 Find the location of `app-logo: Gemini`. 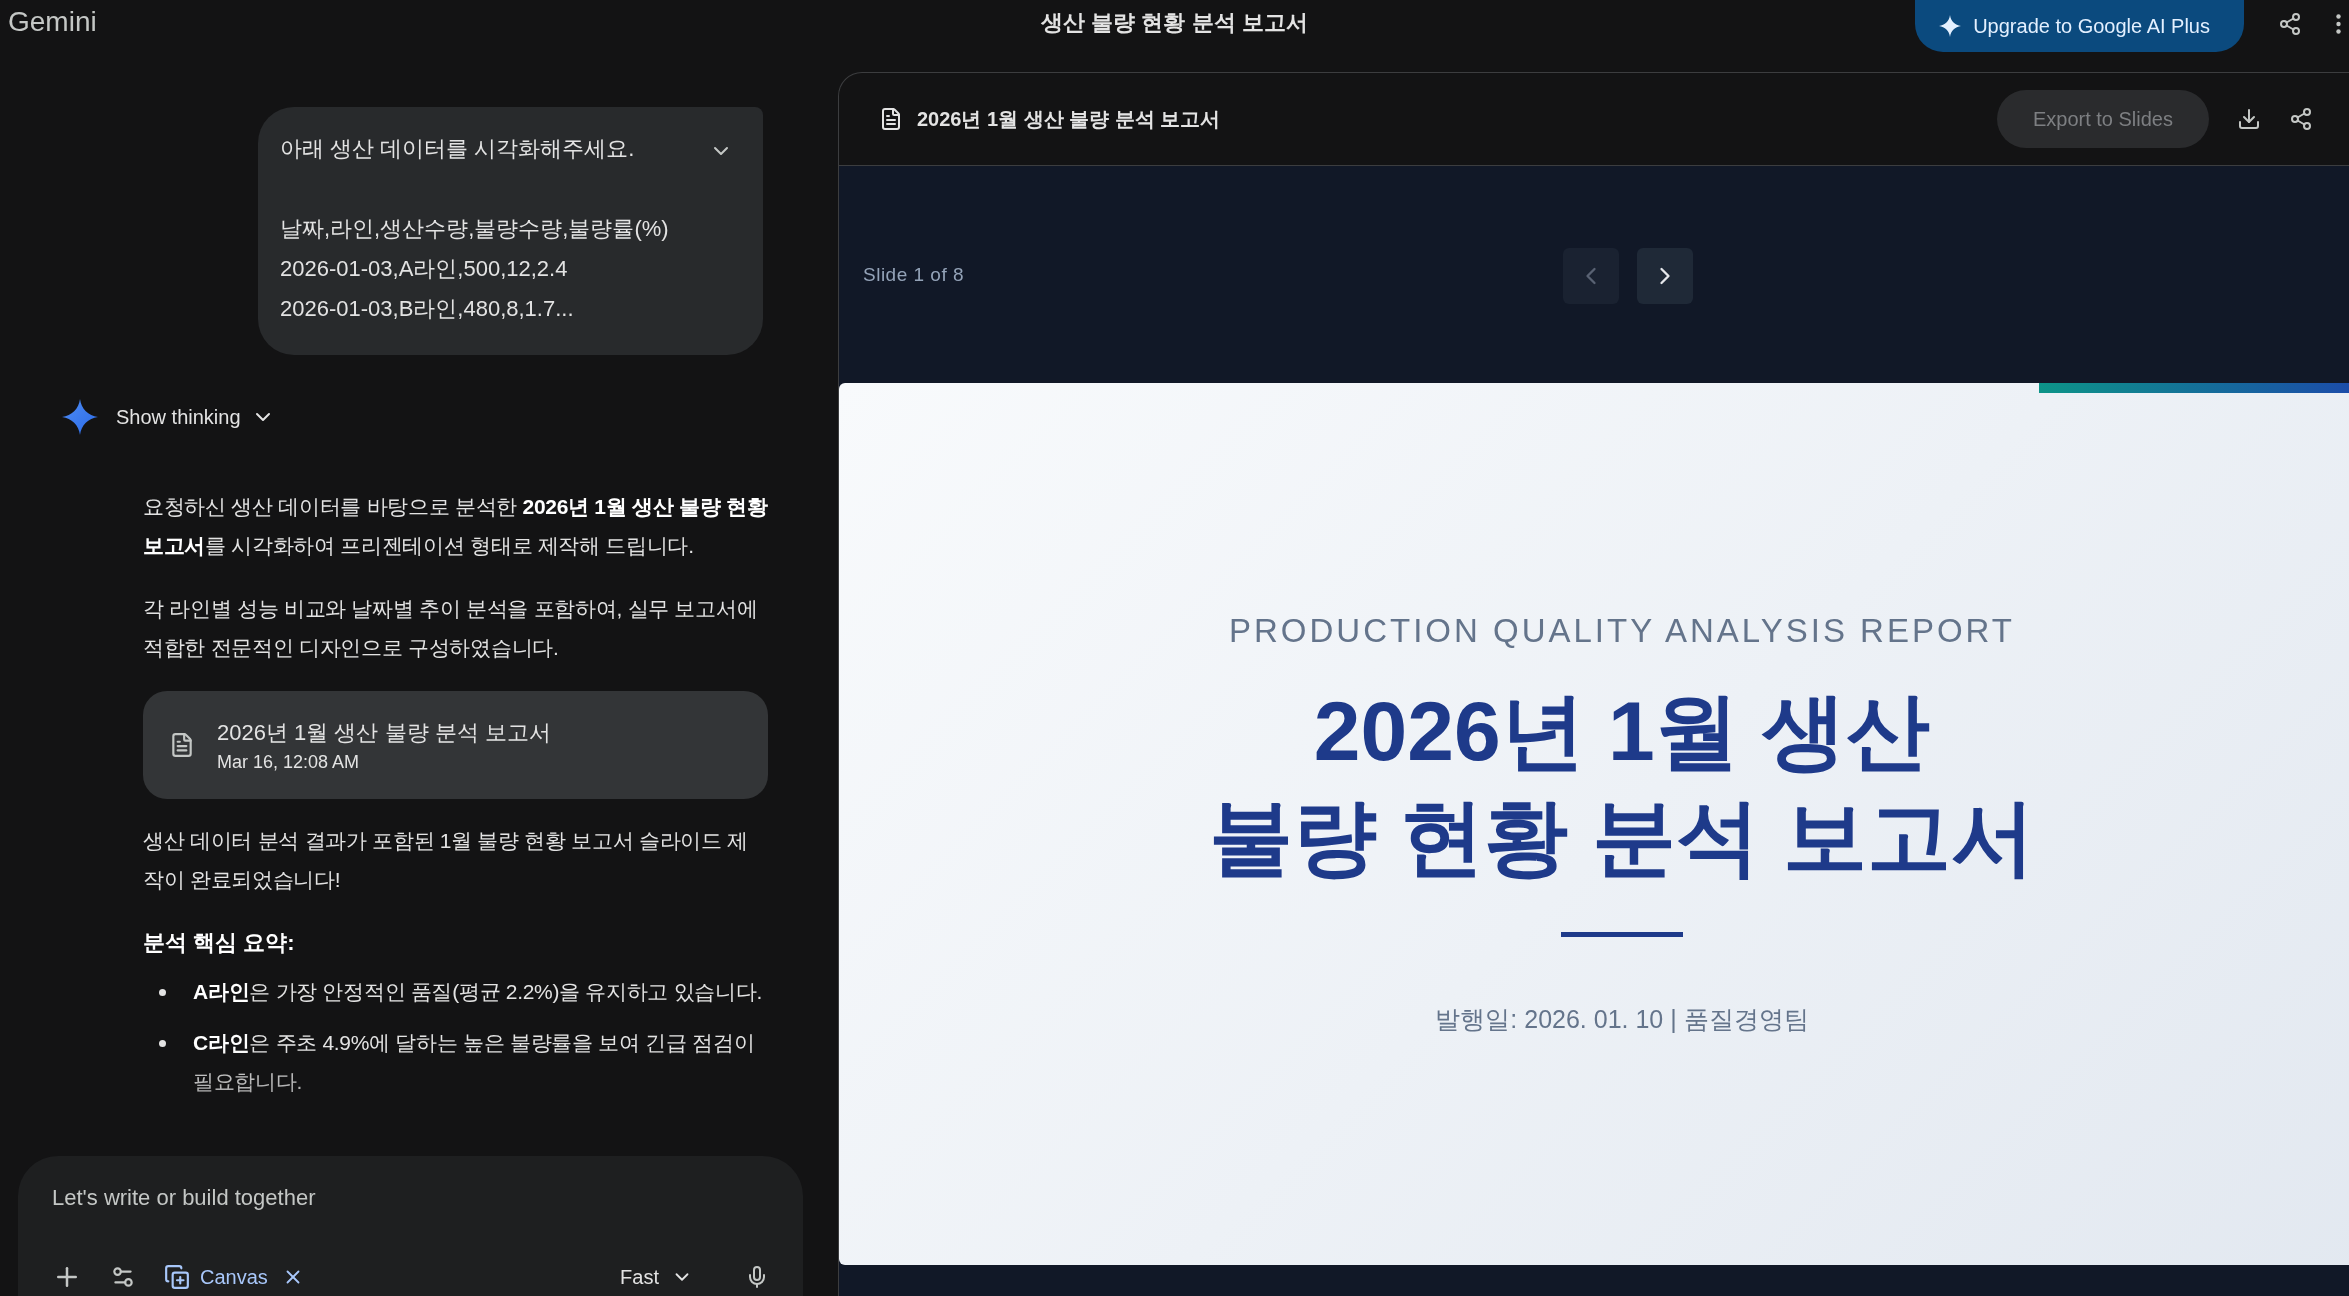

app-logo: Gemini is located at coordinates (52, 22).